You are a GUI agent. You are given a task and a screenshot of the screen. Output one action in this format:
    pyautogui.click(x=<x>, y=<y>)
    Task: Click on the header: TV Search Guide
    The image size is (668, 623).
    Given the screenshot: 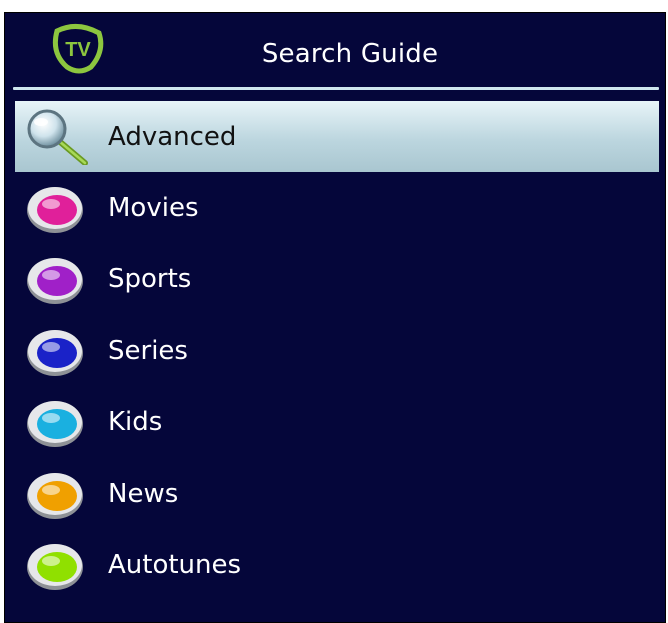 What is the action you would take?
    pyautogui.click(x=335, y=51)
    